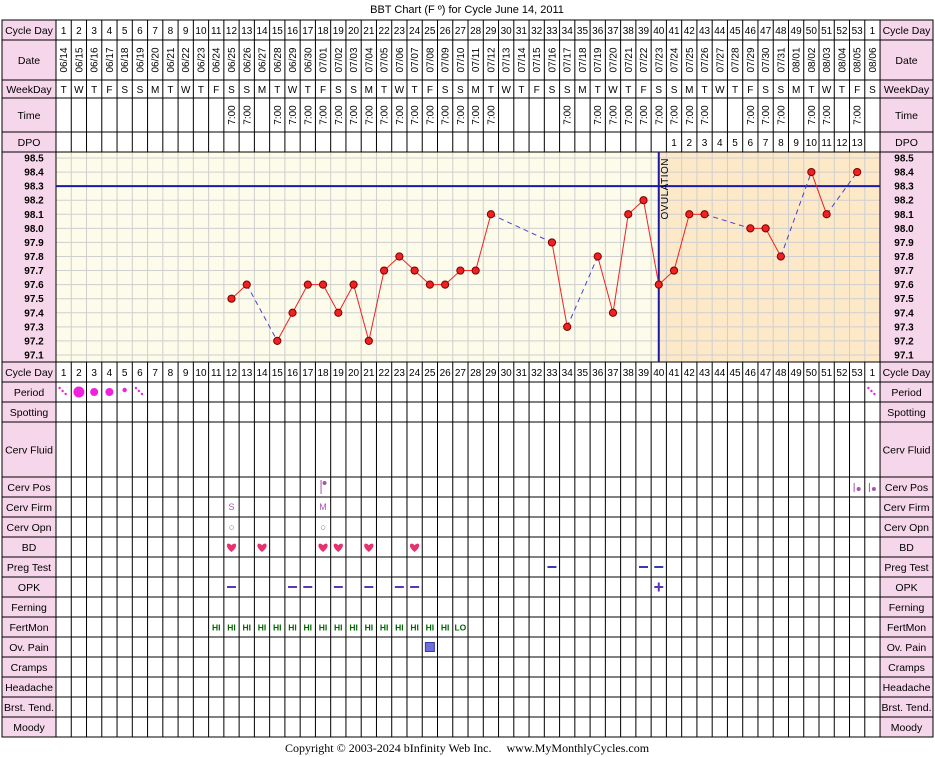 This screenshot has width=935, height=757. I want to click on cerv-open-mark: ○, so click(323, 528).